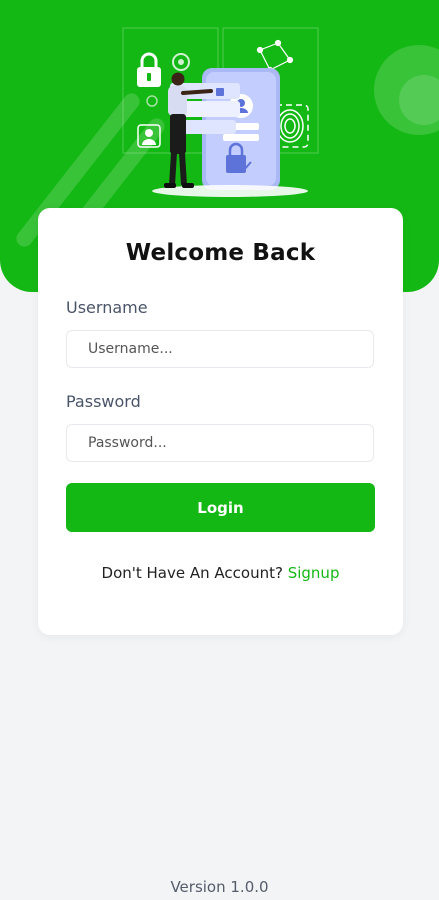 This screenshot has width=439, height=900. Describe the element at coordinates (219, 887) in the screenshot. I see `version-label: Version 1.0.0` at that location.